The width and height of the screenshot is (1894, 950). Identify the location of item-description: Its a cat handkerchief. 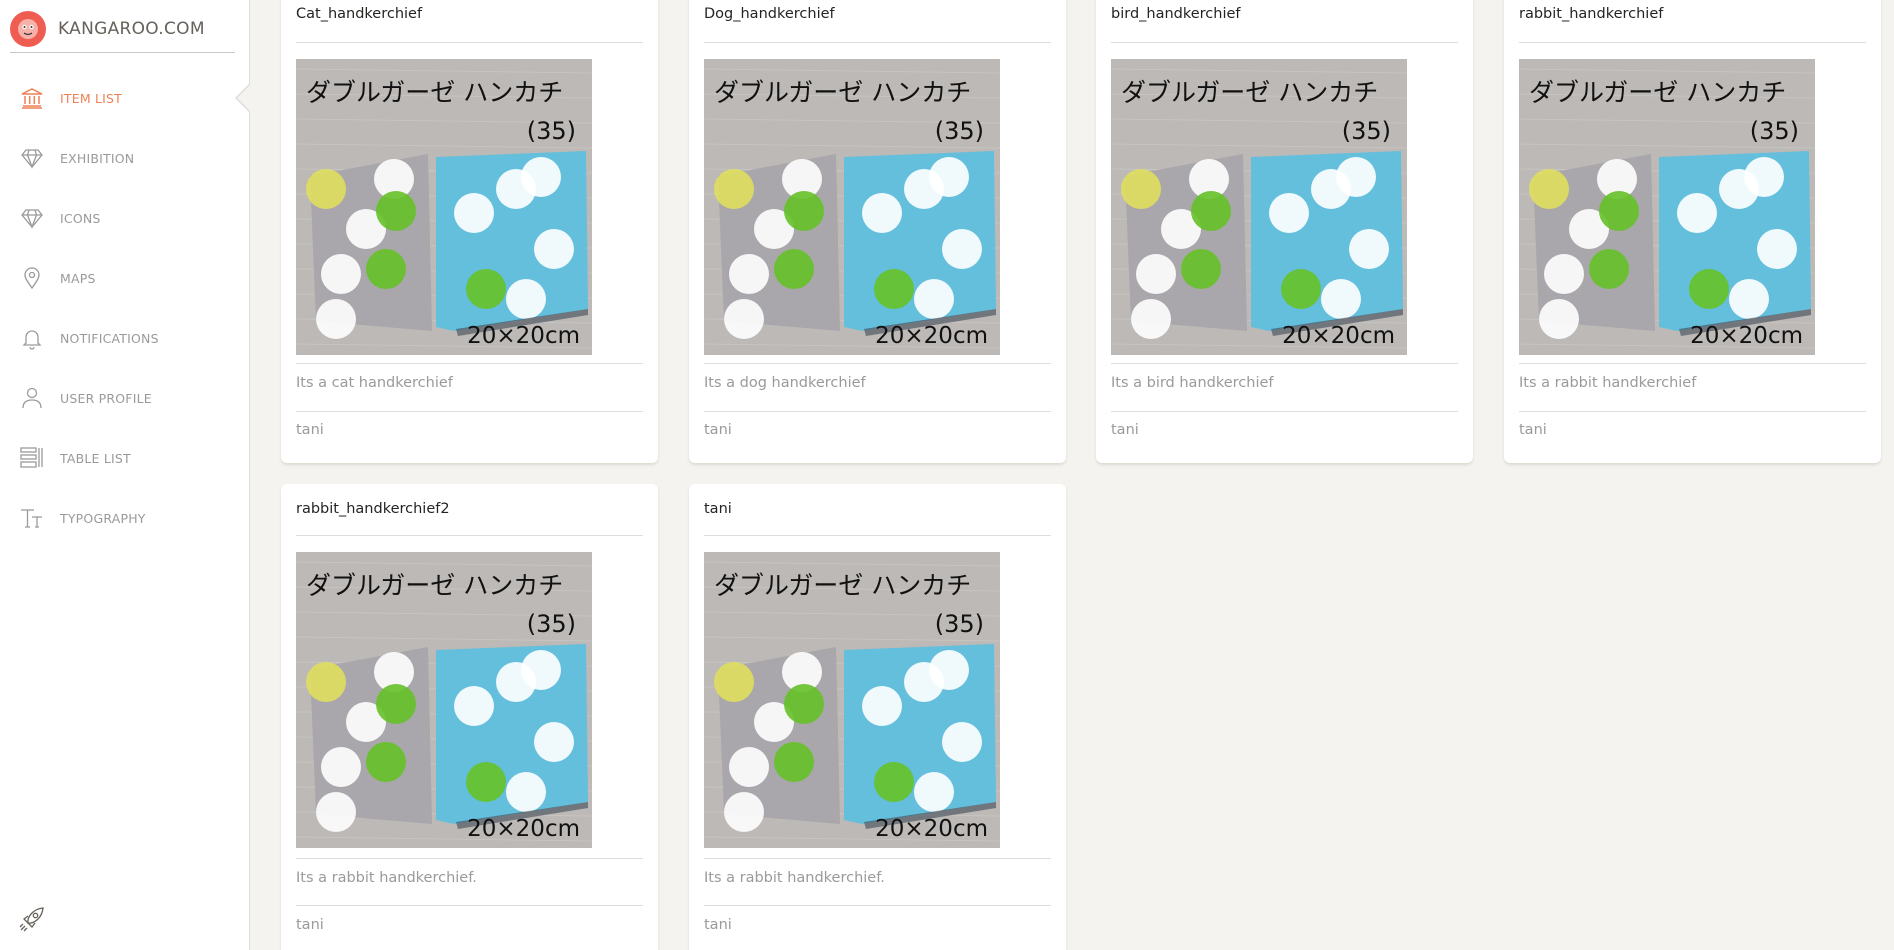
(374, 383).